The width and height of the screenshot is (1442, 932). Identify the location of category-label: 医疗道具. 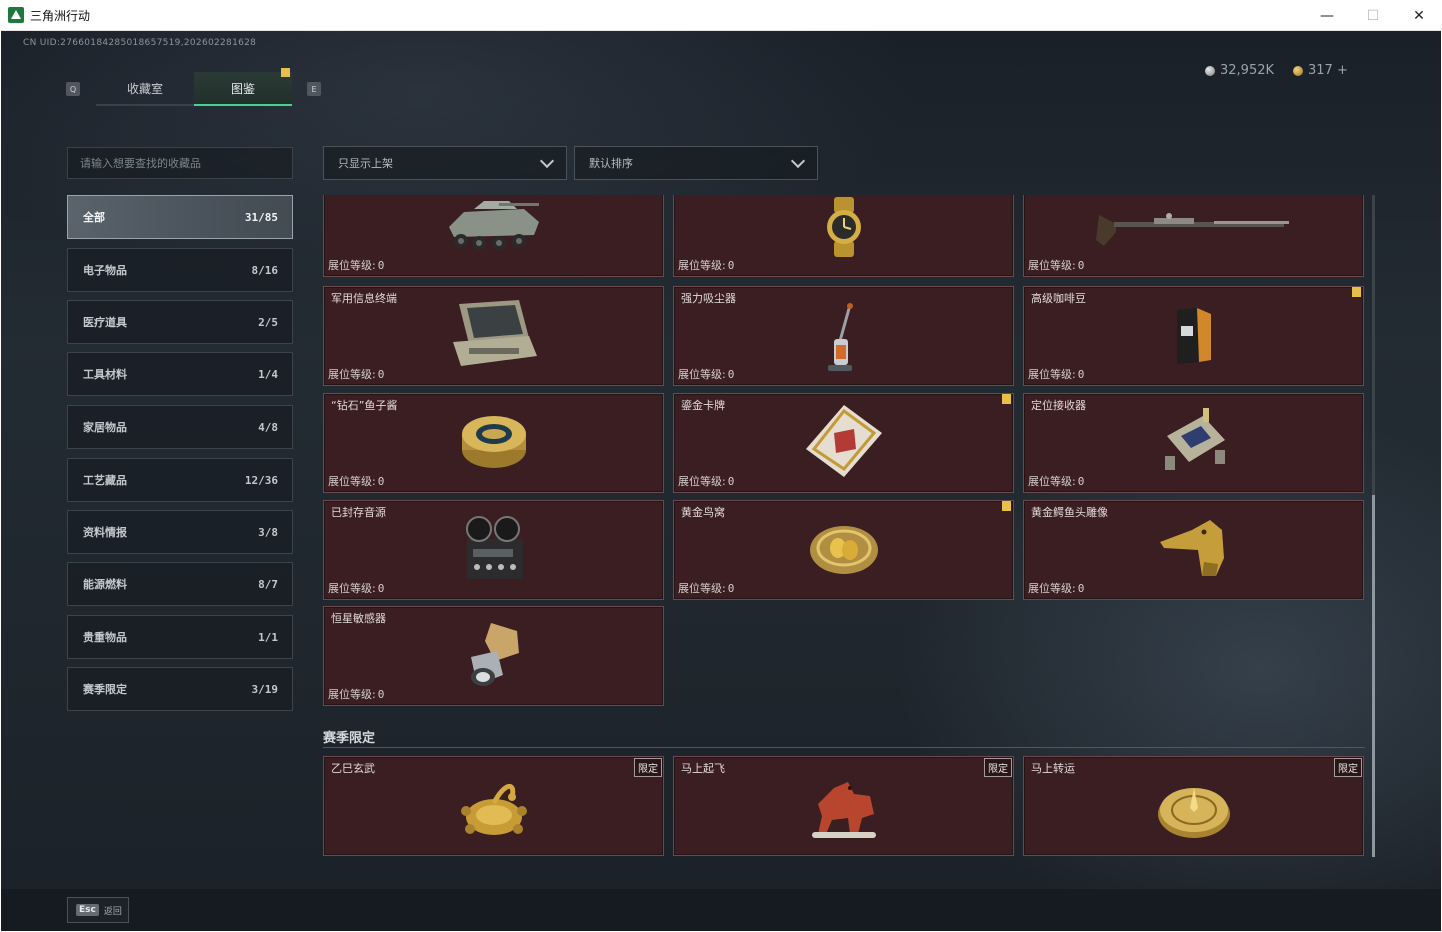
(105, 322).